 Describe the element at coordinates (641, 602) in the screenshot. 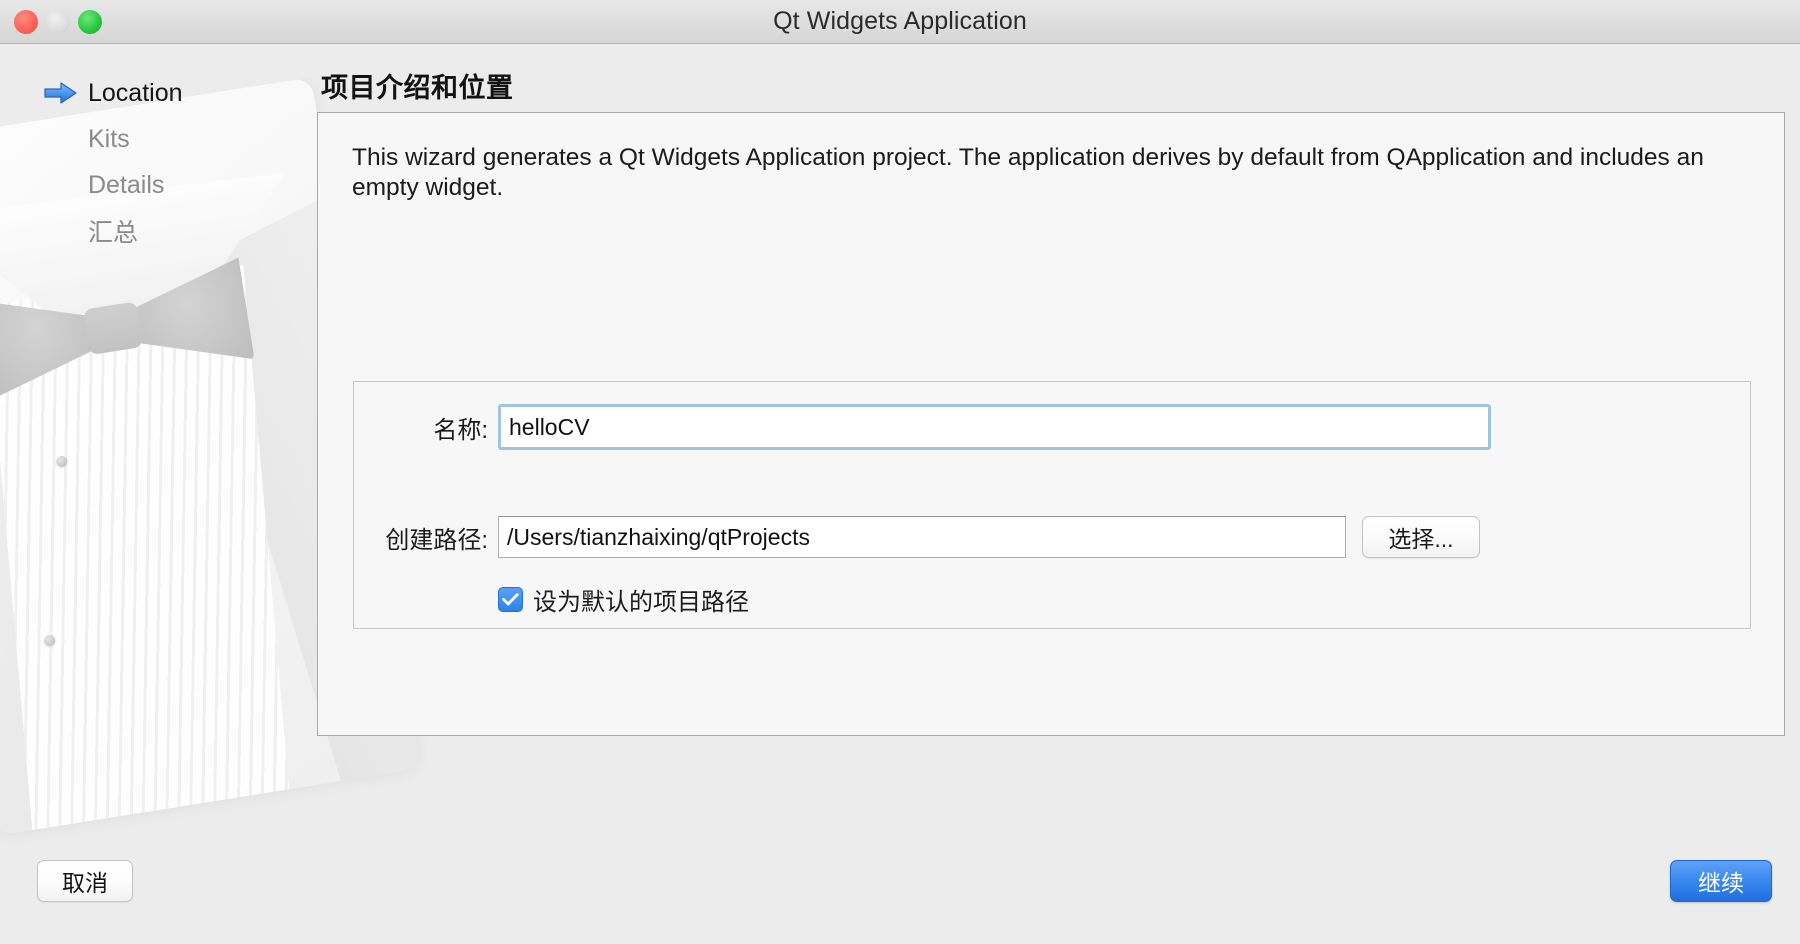

I see `default-path-checkbox-label: 设为默认的项目路径` at that location.